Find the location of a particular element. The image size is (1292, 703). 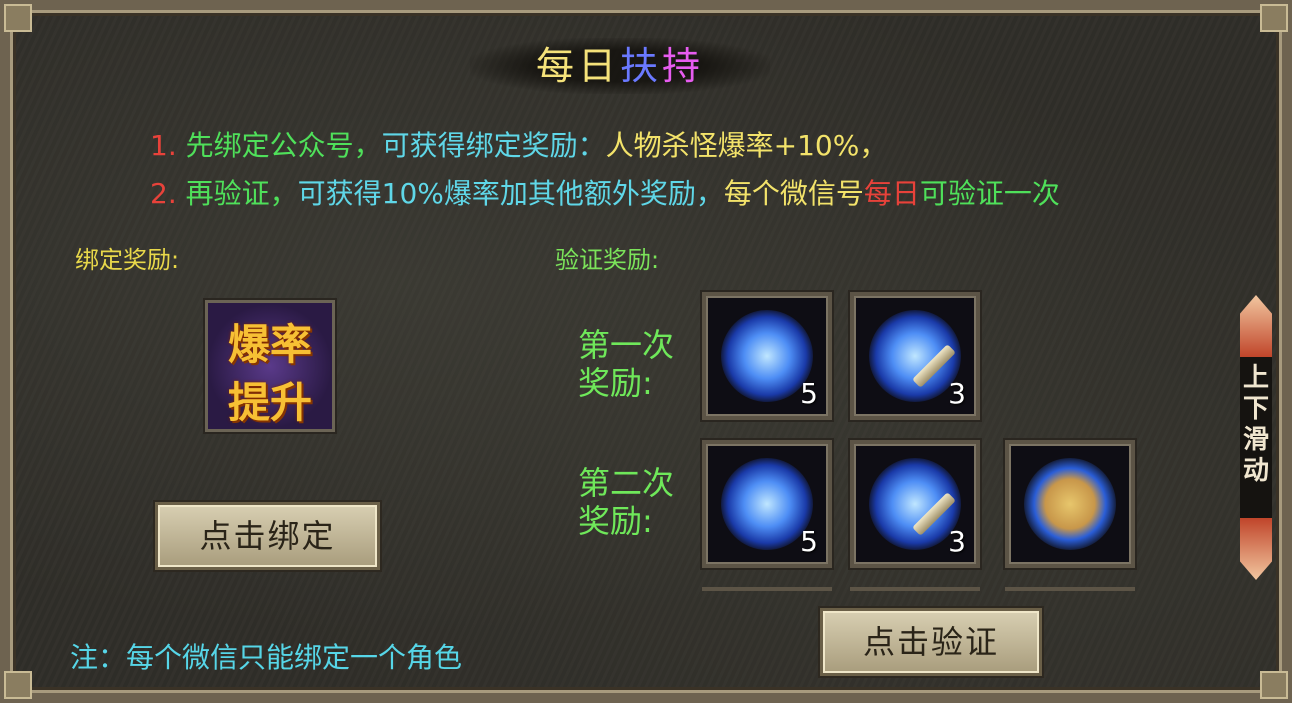

scroll-down-arrow-icon is located at coordinates (1256, 549).